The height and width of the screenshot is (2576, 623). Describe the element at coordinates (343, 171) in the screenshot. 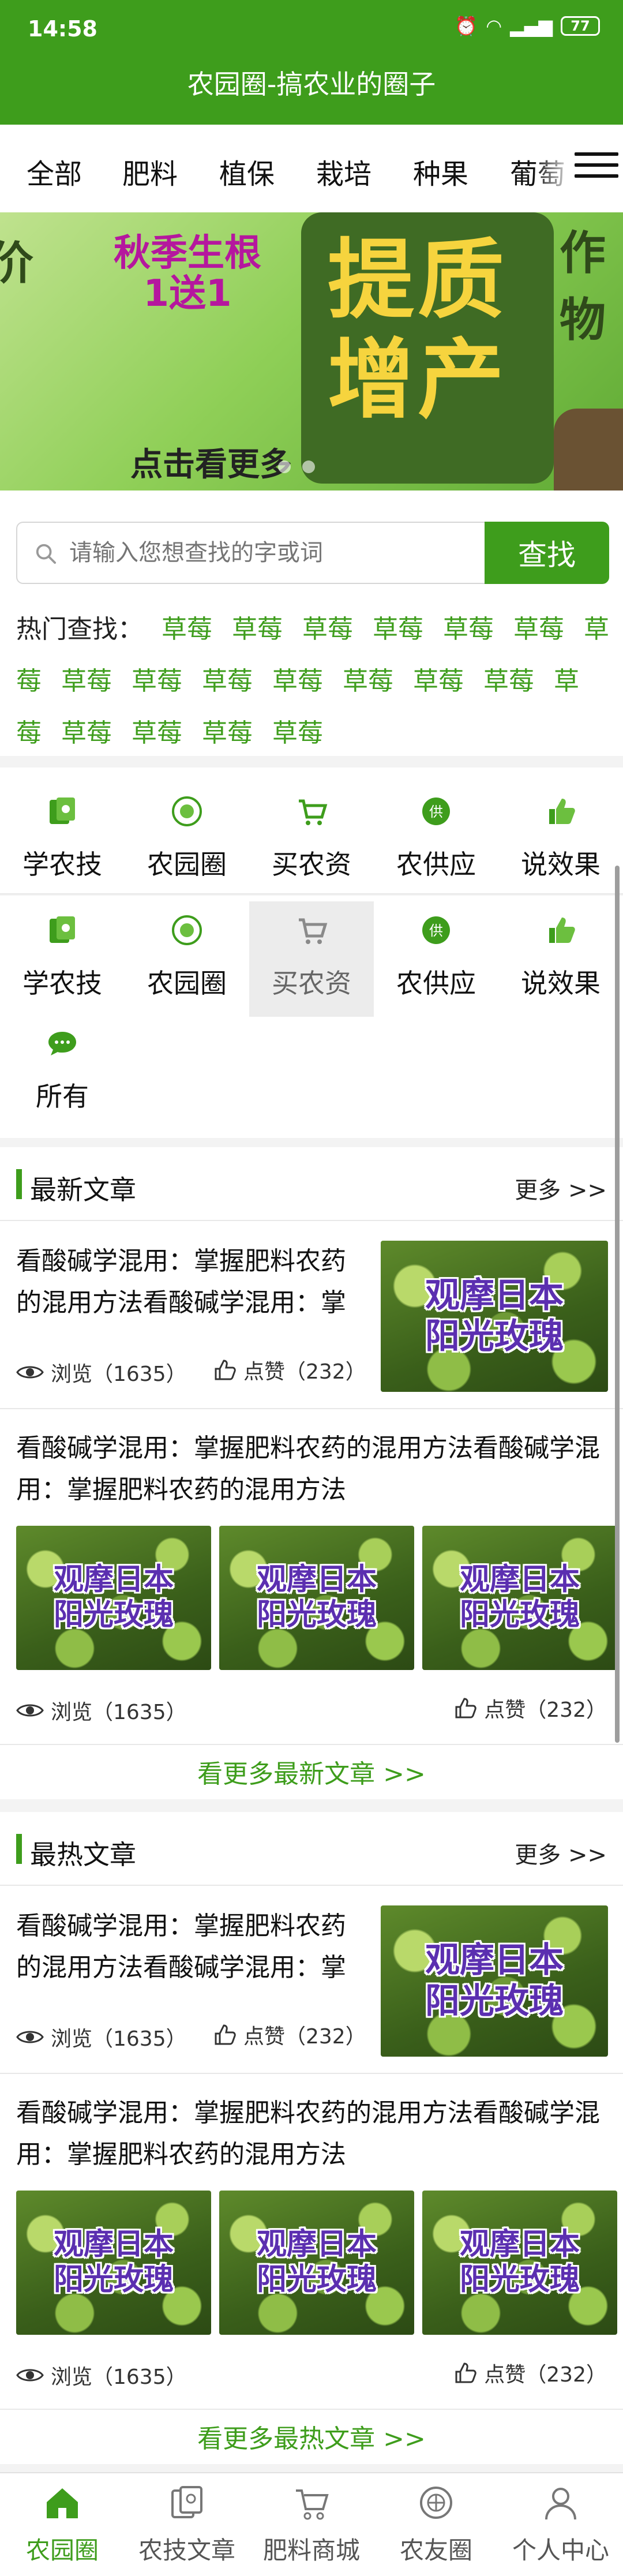

I see `category-cultivation: 栽培` at that location.